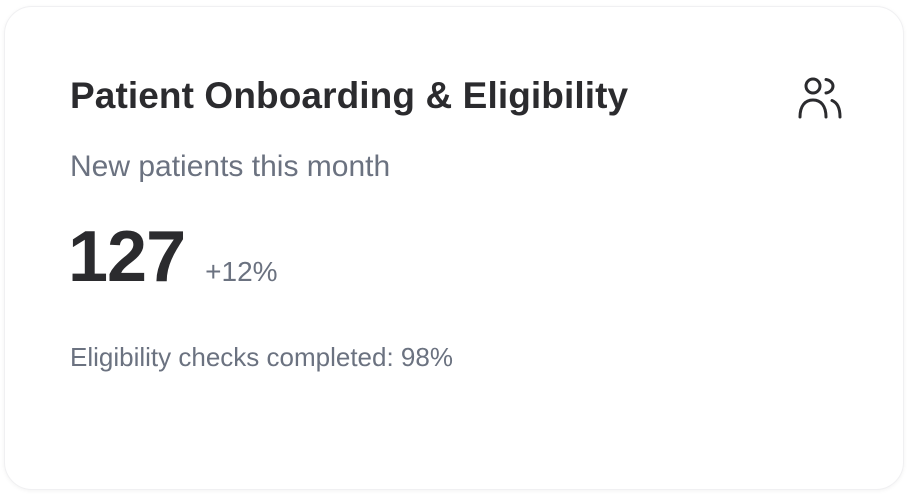  Describe the element at coordinates (127, 257) in the screenshot. I see `metric-value: 127` at that location.